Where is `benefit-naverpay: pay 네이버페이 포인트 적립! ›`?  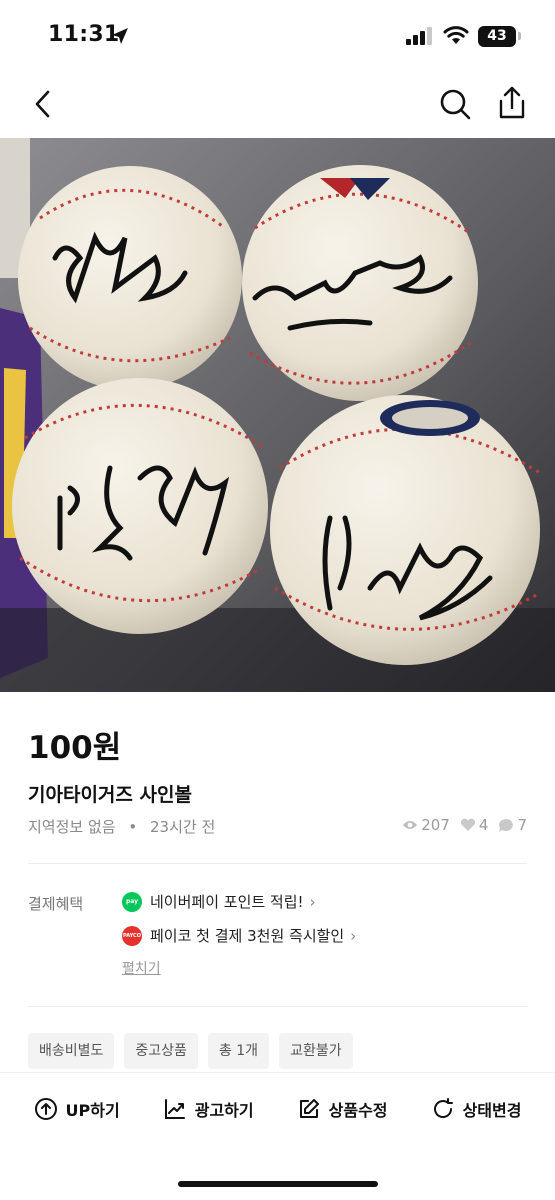
benefit-naverpay: pay 네이버페이 포인트 적립! › is located at coordinates (219, 901).